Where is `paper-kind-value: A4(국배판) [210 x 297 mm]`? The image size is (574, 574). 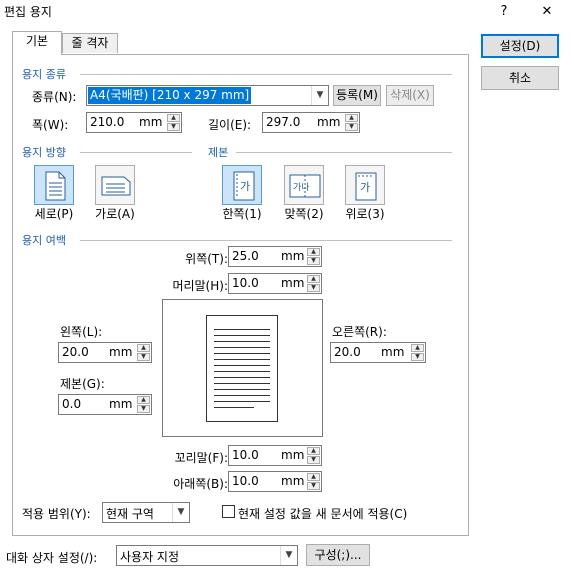 paper-kind-value: A4(국배판) [210 x 297 mm] is located at coordinates (170, 95).